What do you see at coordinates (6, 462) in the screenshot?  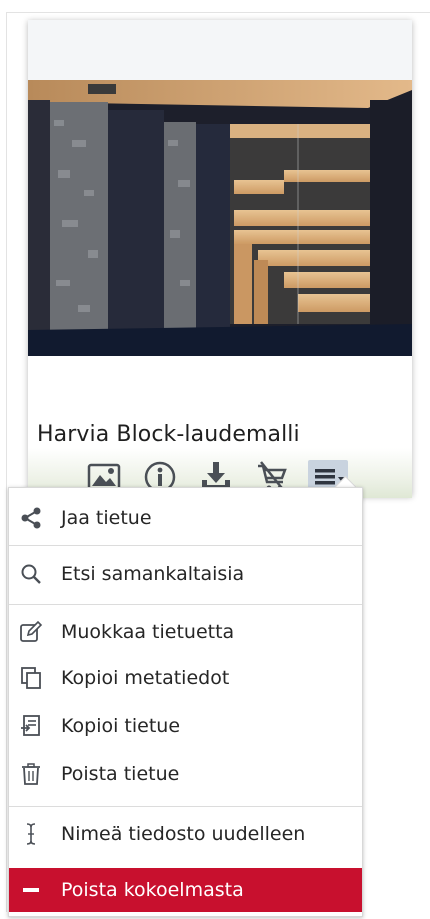 I see `frame-left-border` at bounding box center [6, 462].